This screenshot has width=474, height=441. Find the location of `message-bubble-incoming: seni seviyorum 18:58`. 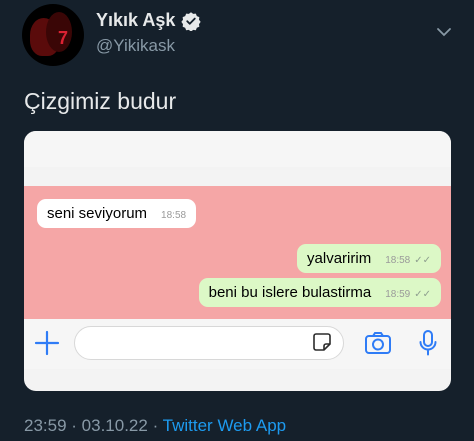

message-bubble-incoming: seni seviyorum 18:58 is located at coordinates (117, 213).